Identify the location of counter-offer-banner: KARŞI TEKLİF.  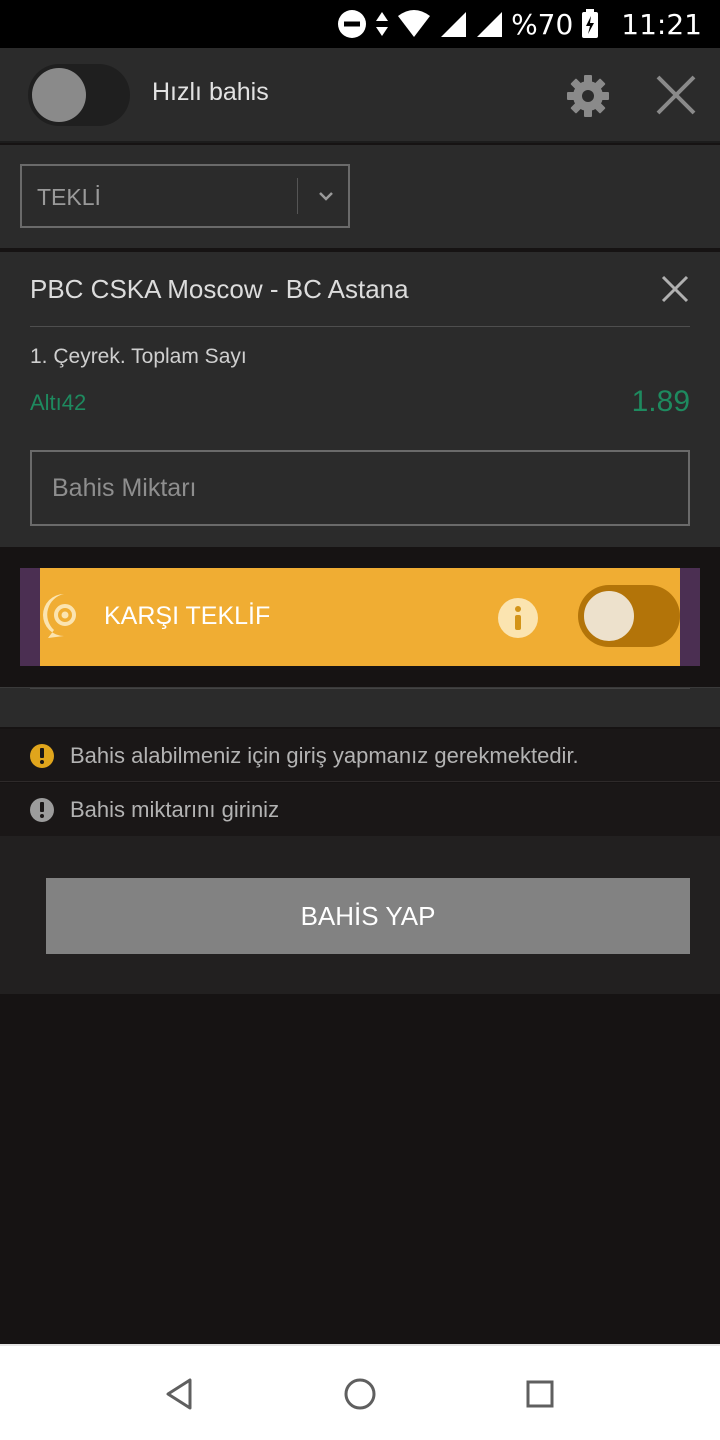
(360, 617).